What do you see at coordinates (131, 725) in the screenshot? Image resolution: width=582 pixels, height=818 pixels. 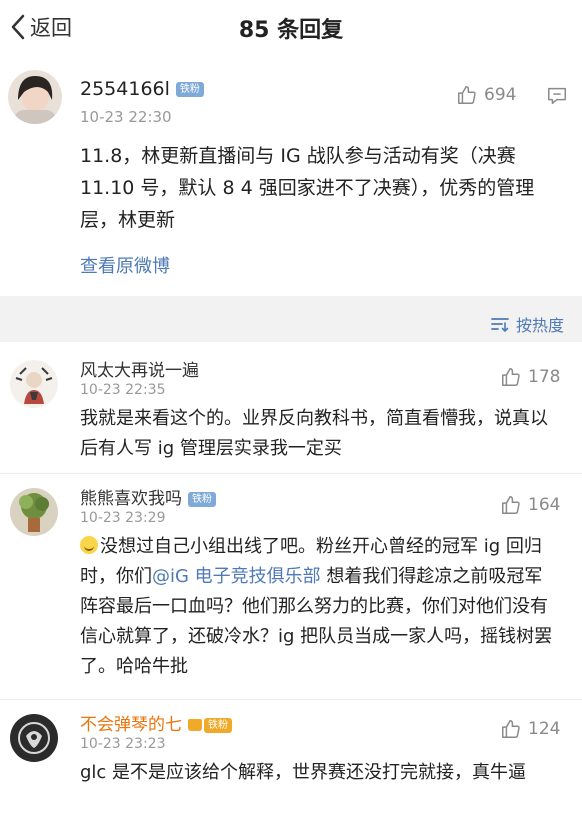 I see `comment-username-text: 不会弹琴的七` at bounding box center [131, 725].